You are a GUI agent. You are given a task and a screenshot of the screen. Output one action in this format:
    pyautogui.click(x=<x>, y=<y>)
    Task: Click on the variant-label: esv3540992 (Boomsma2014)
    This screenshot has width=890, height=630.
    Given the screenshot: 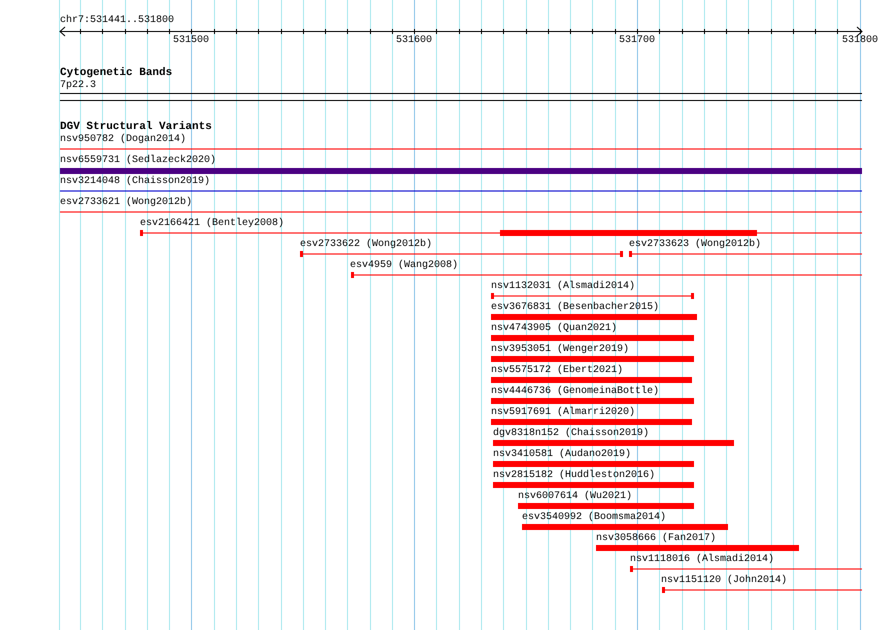 What is the action you would take?
    pyautogui.click(x=594, y=518)
    